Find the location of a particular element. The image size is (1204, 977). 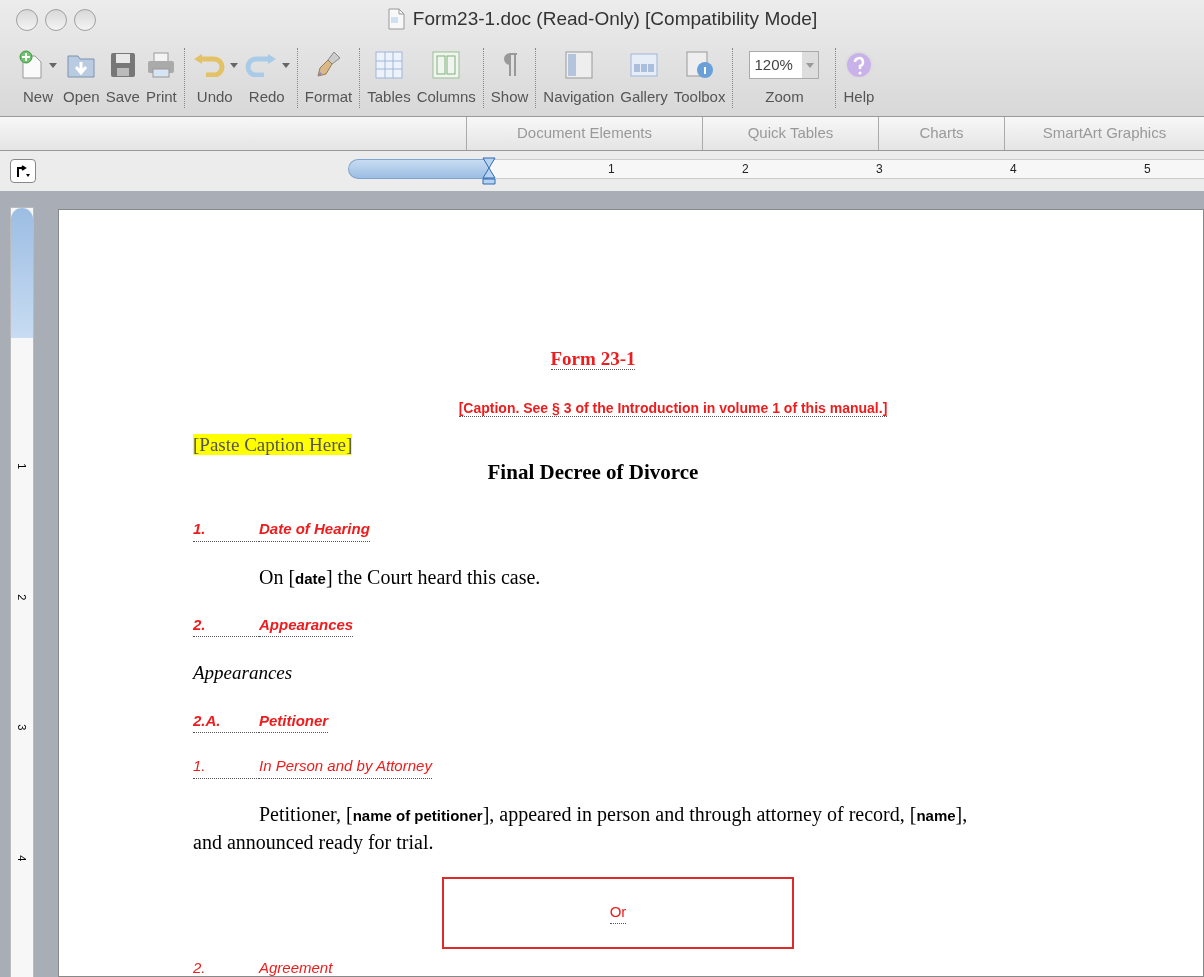

body-paragraph: Petitioner, [name of petitioner], appeared in person and through attorney of record, [name], and announced ready for trial. is located at coordinates (581, 828).